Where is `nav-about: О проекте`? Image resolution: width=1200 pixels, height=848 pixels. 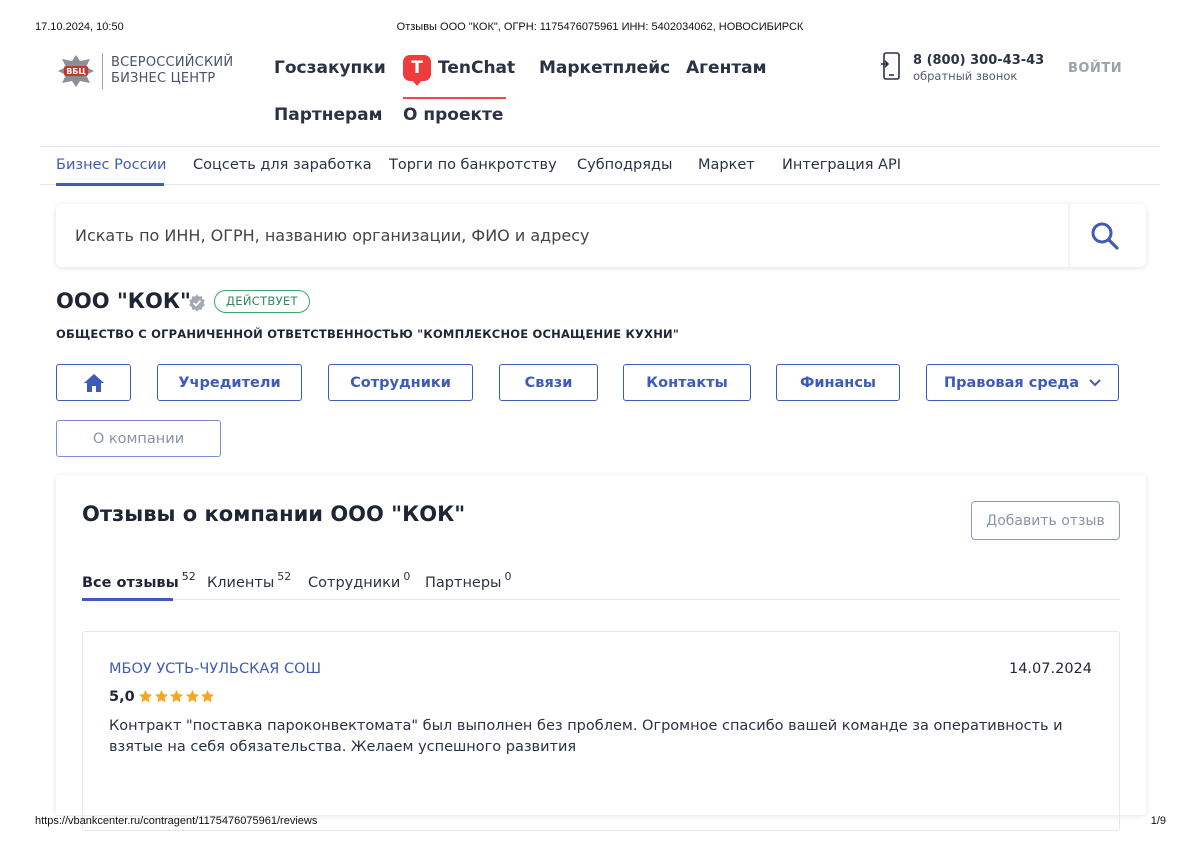
nav-about: О проекте is located at coordinates (453, 115).